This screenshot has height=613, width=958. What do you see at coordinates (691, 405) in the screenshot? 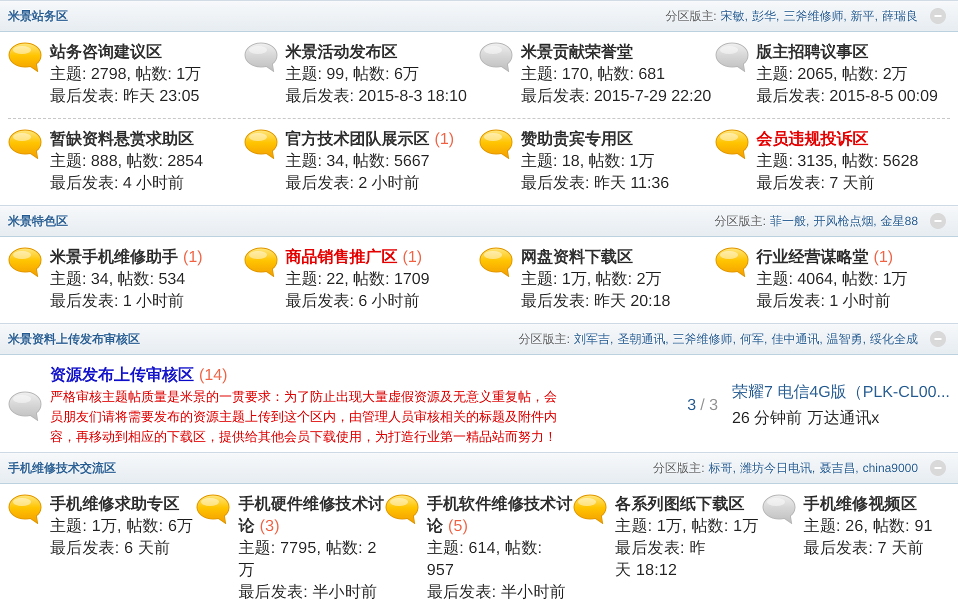
I see `thread-count: 3` at bounding box center [691, 405].